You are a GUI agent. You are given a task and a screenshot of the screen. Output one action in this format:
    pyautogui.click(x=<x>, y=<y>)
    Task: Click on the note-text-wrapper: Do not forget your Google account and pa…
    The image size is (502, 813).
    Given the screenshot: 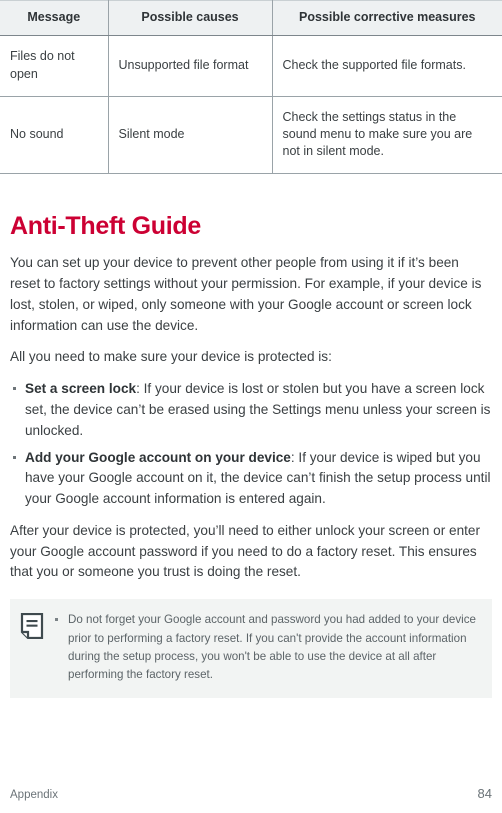 What is the action you would take?
    pyautogui.click(x=266, y=647)
    